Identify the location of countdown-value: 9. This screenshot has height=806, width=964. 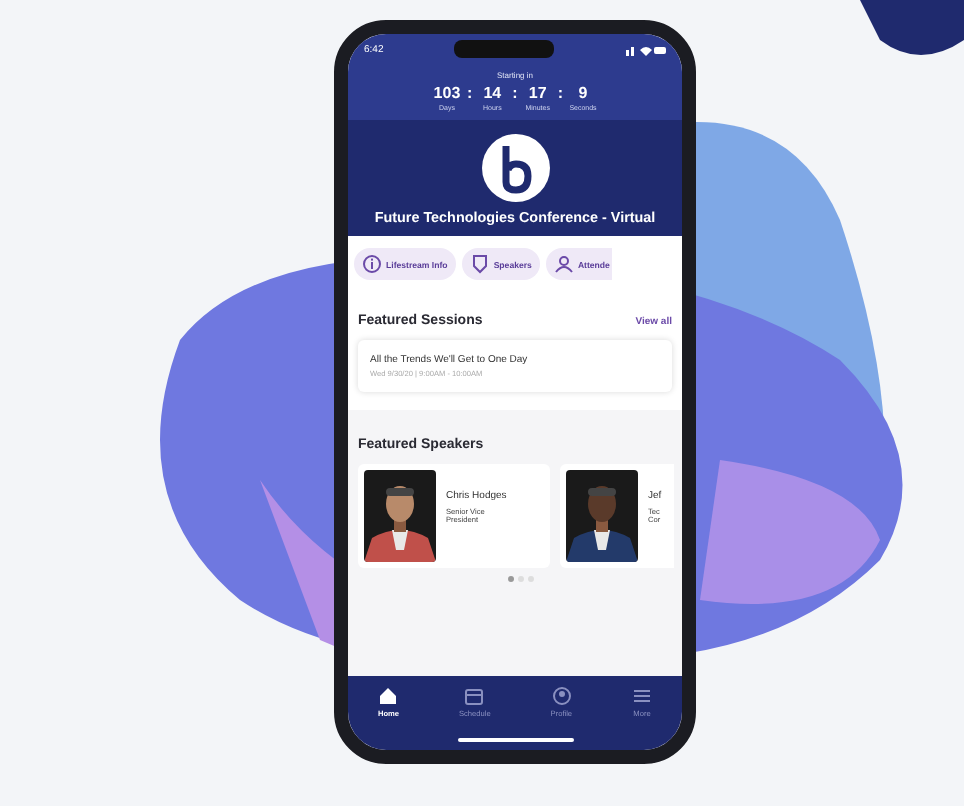
(583, 93).